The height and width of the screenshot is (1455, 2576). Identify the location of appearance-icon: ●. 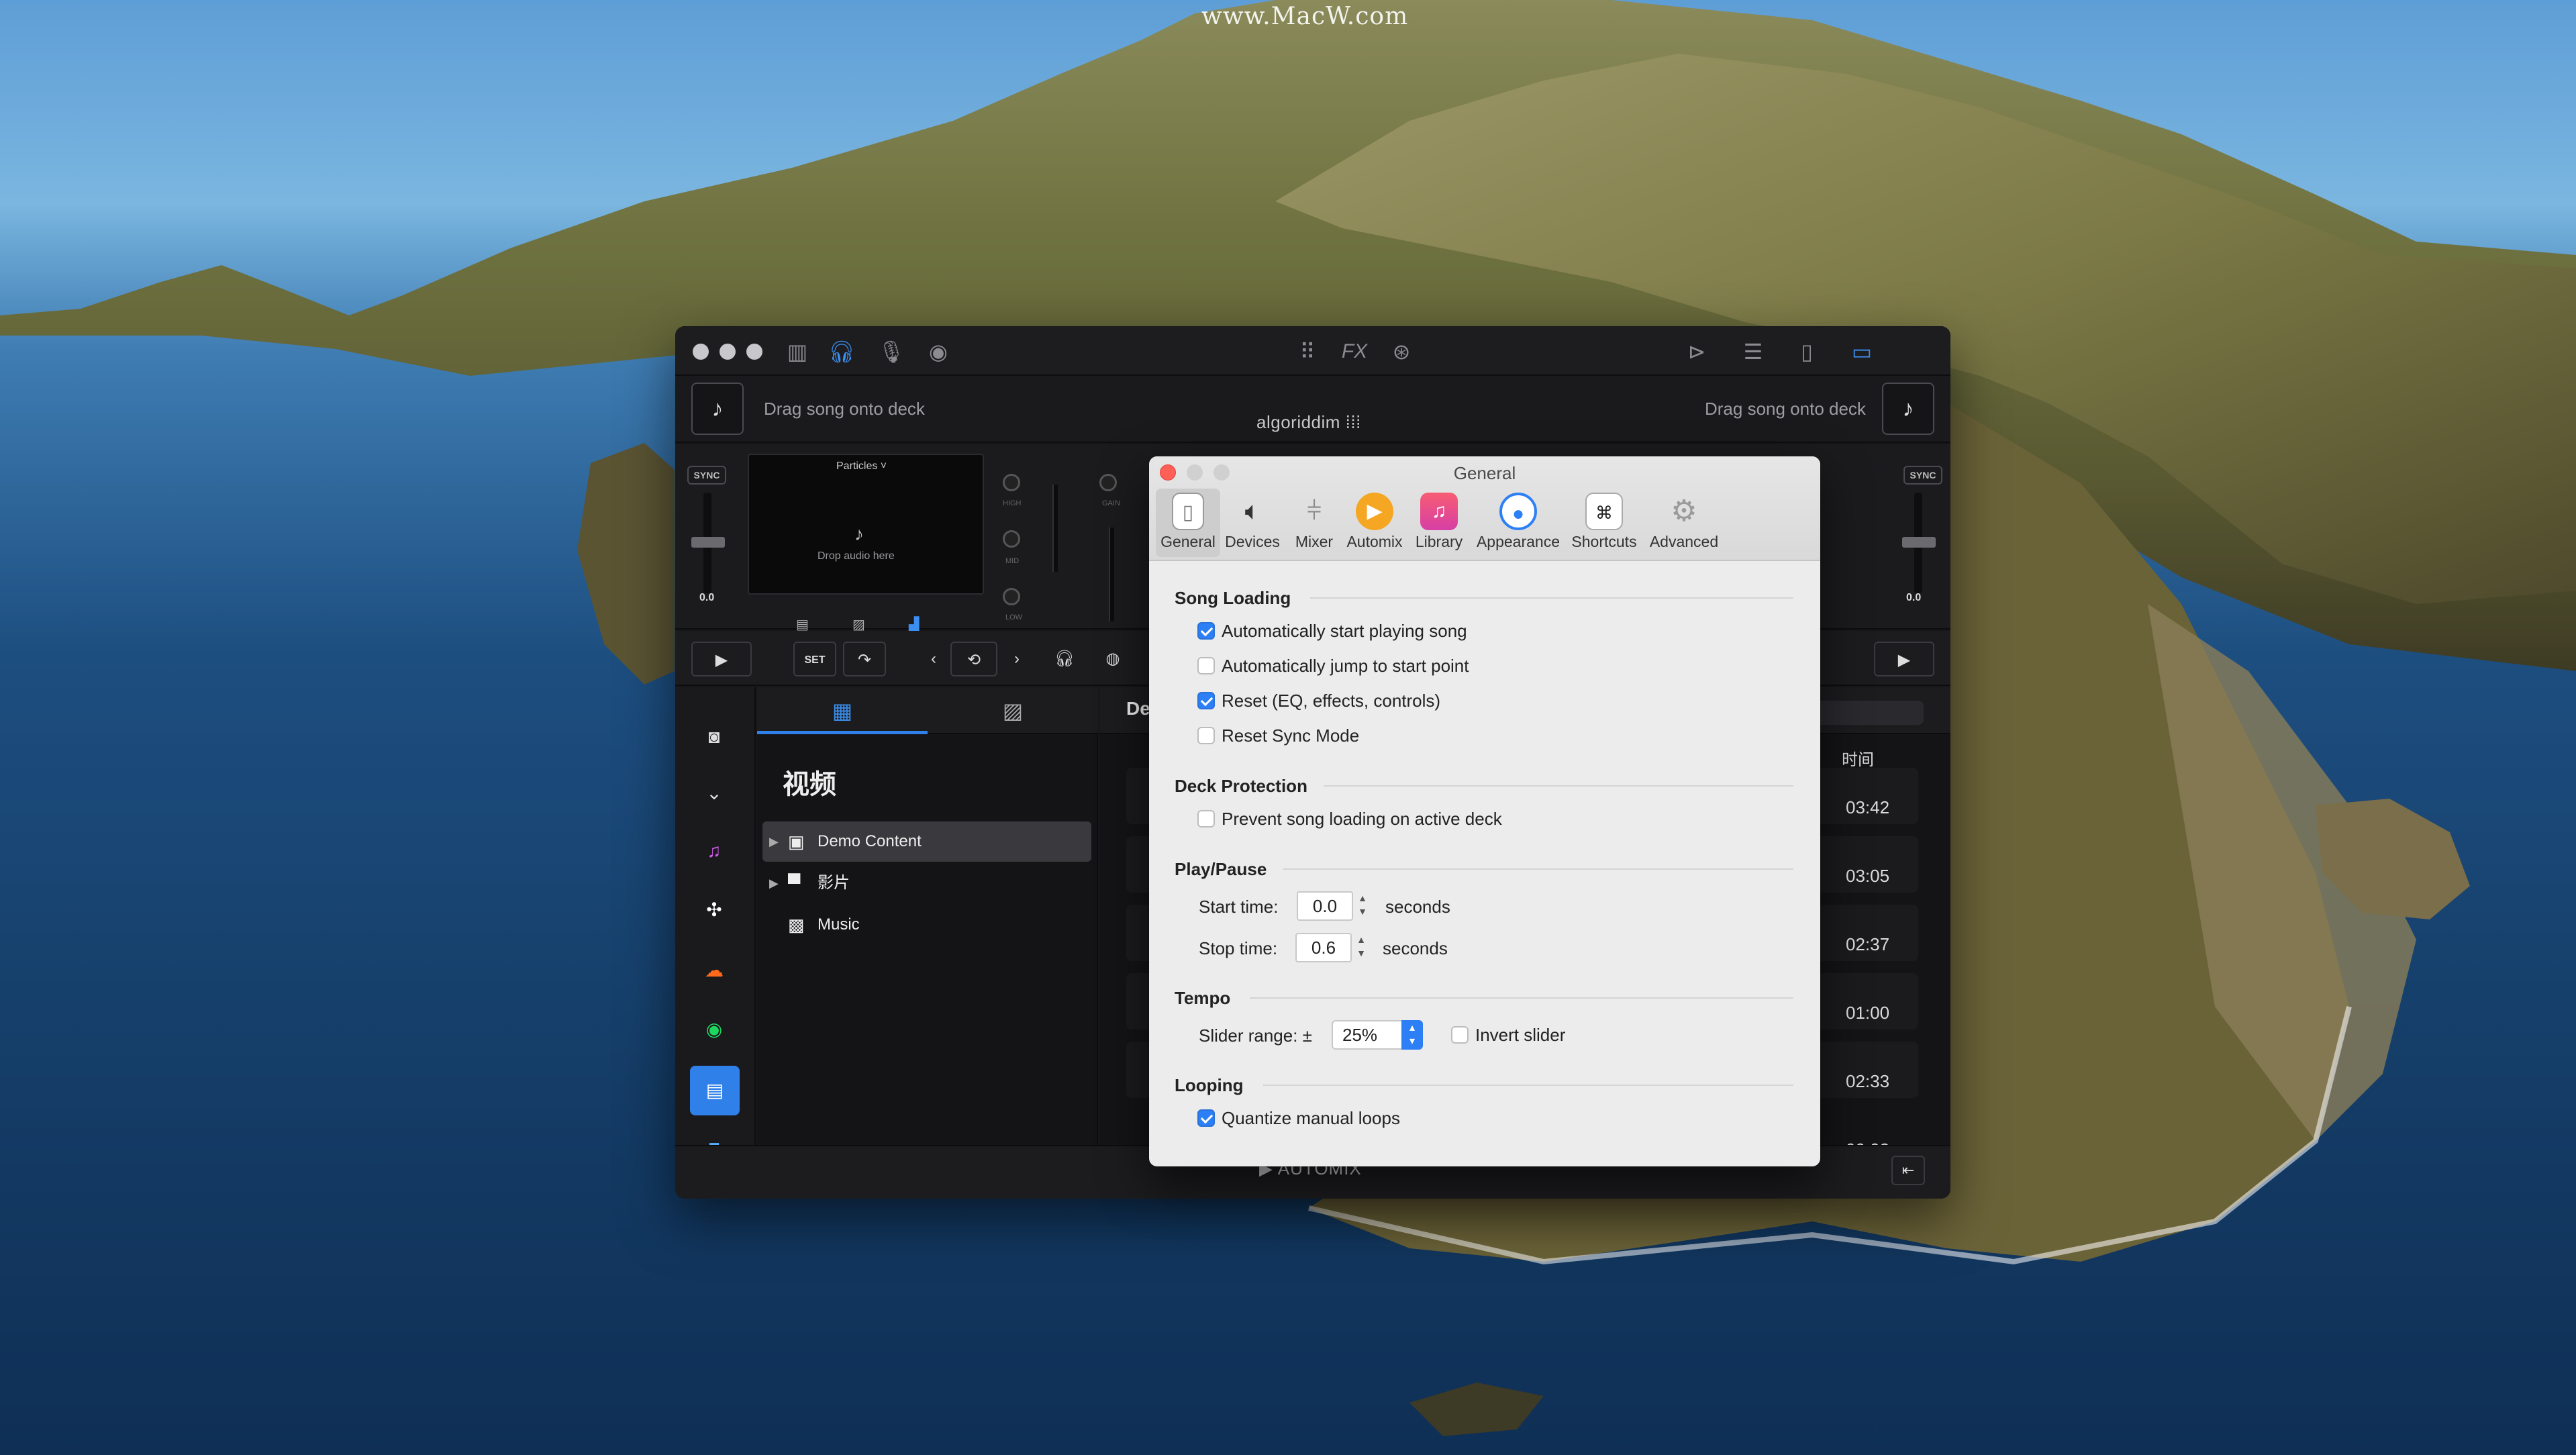
(1518, 512).